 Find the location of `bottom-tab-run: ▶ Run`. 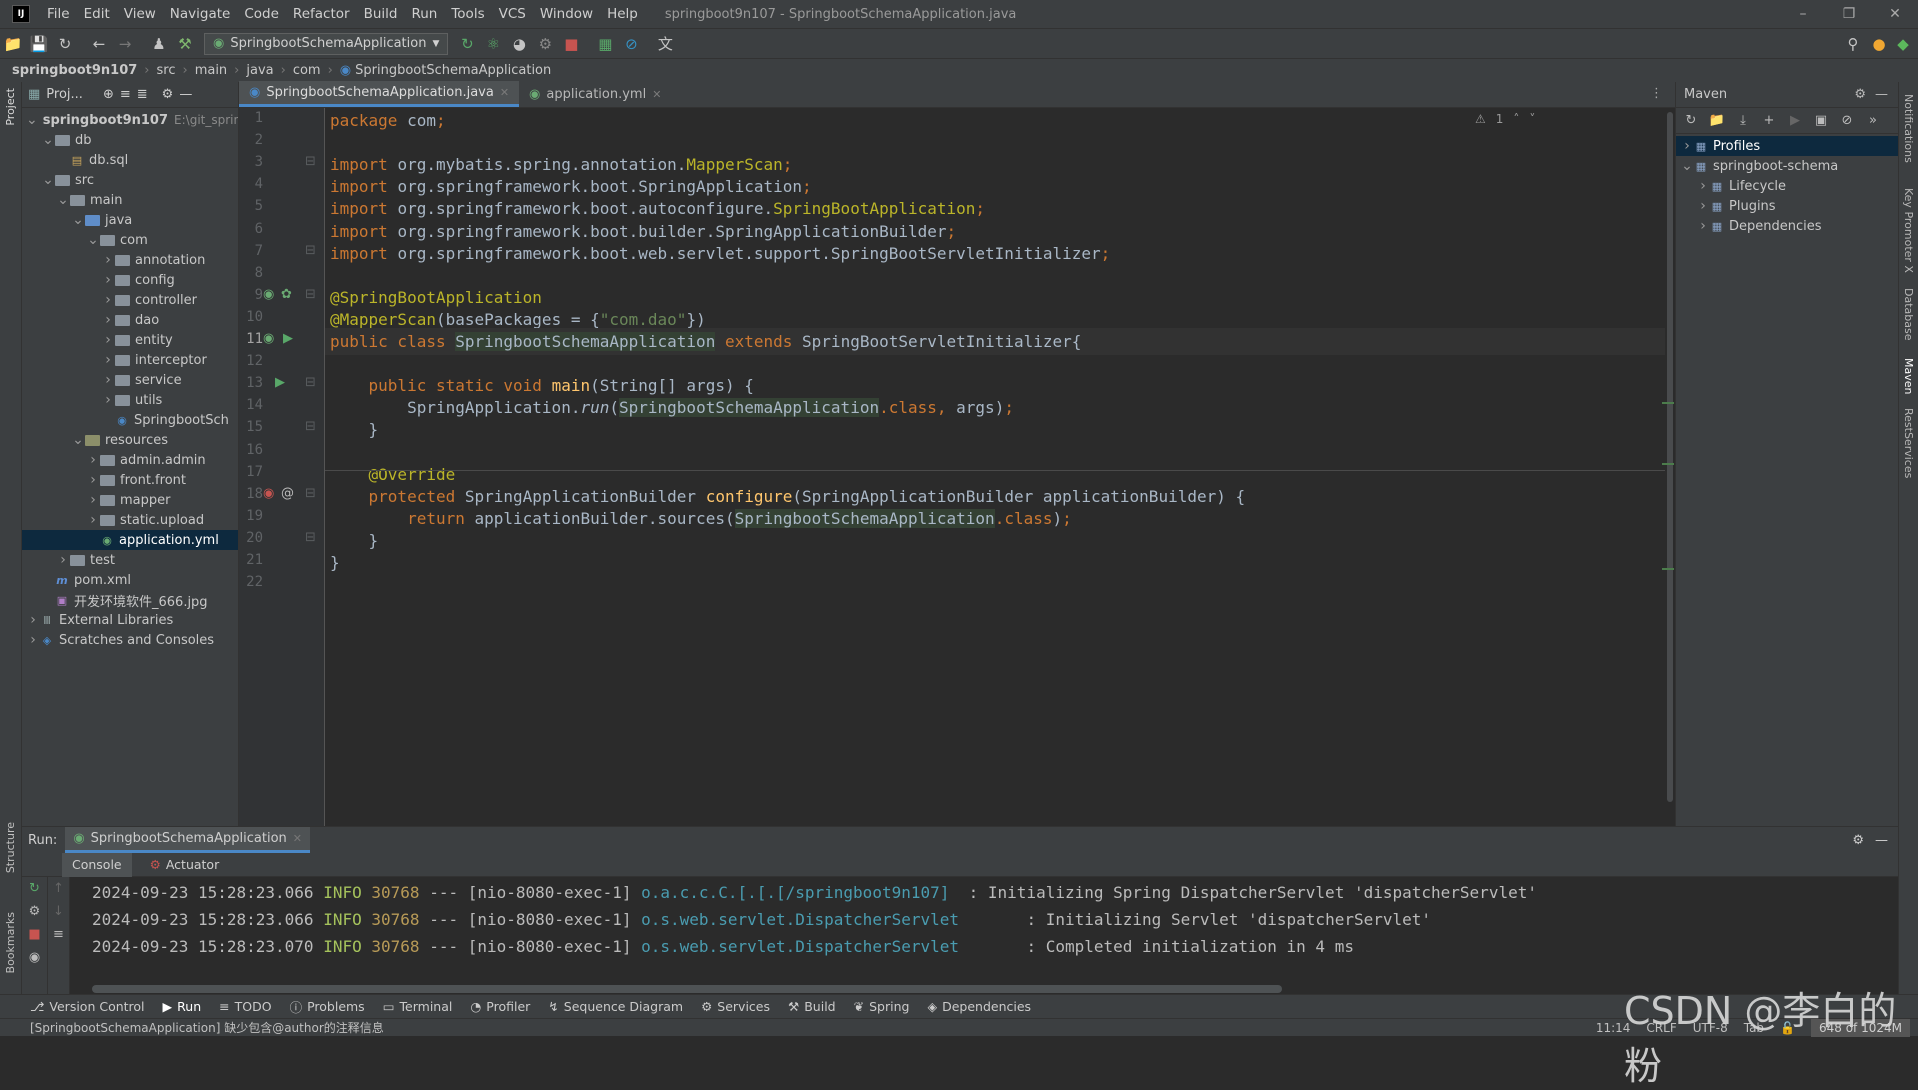

bottom-tab-run: ▶ Run is located at coordinates (182, 1006).